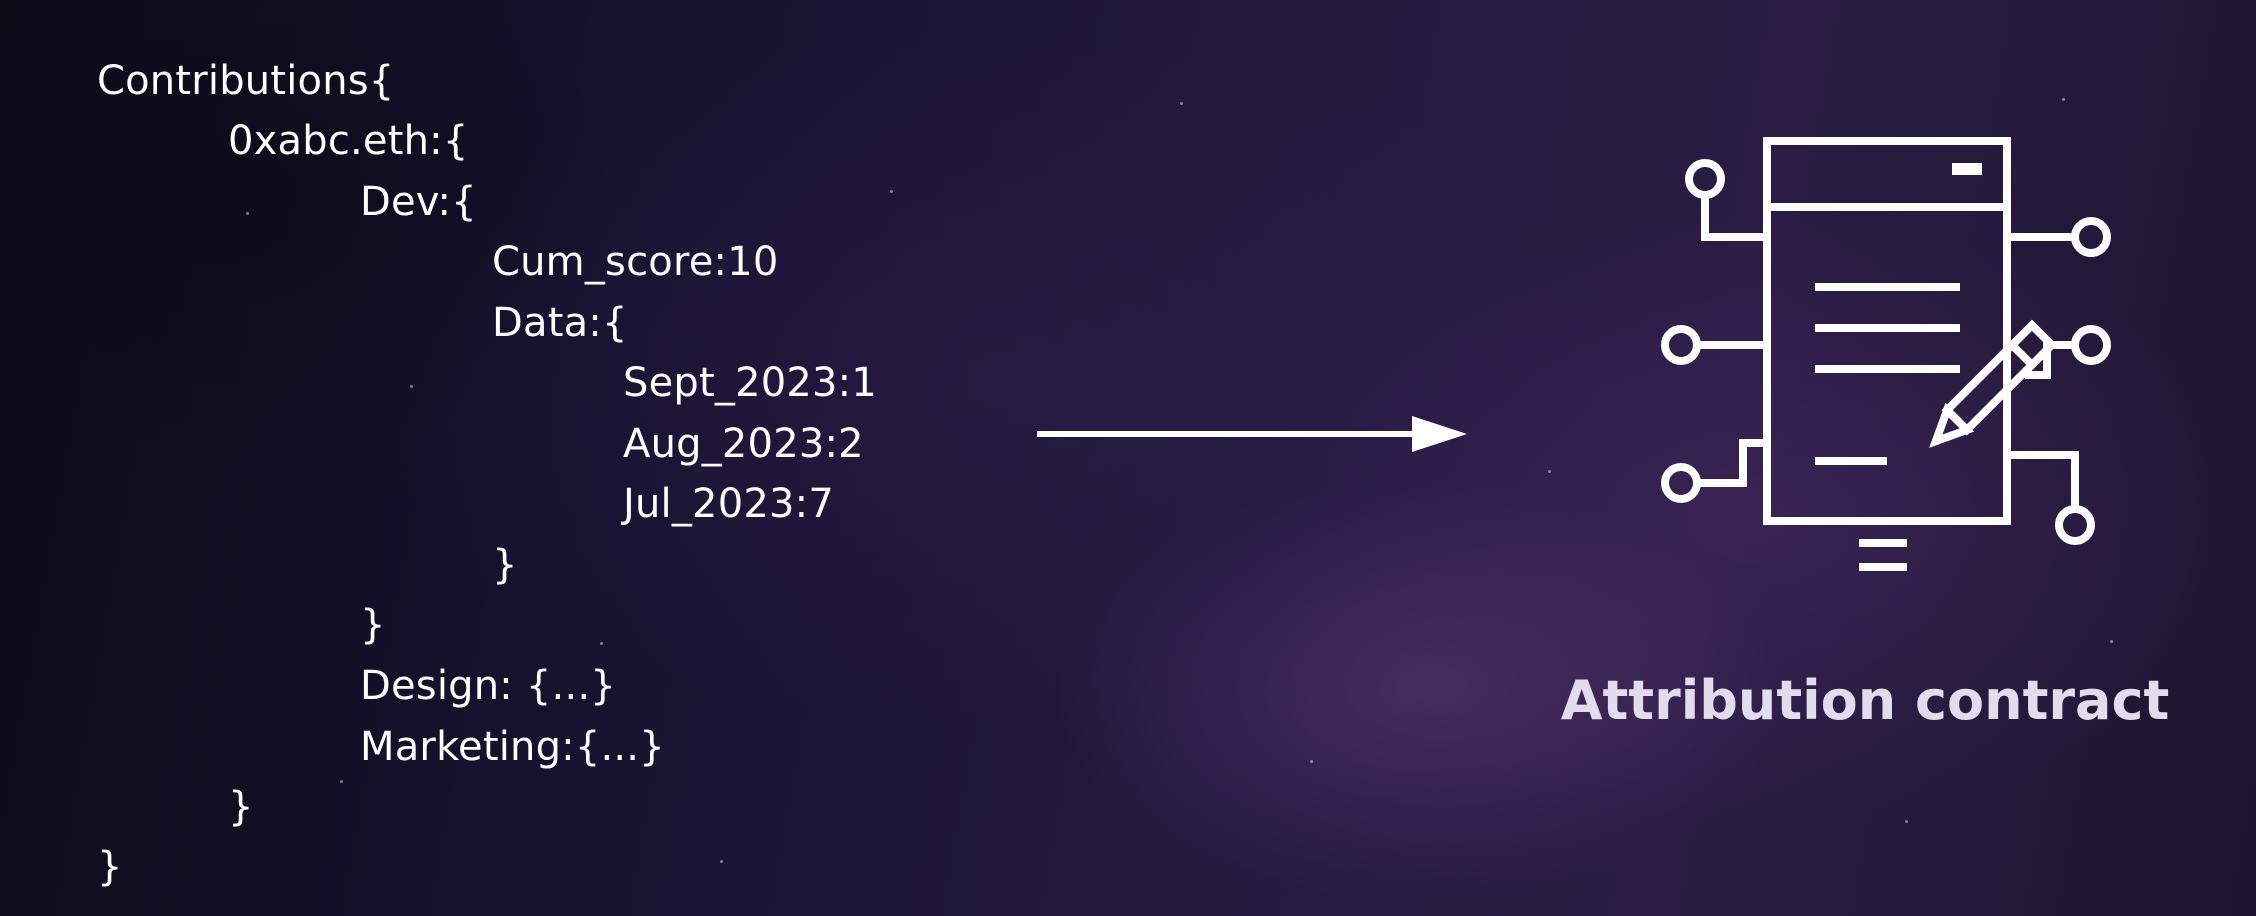  Describe the element at coordinates (488, 686) in the screenshot. I see `code-line: Design: {...}` at that location.